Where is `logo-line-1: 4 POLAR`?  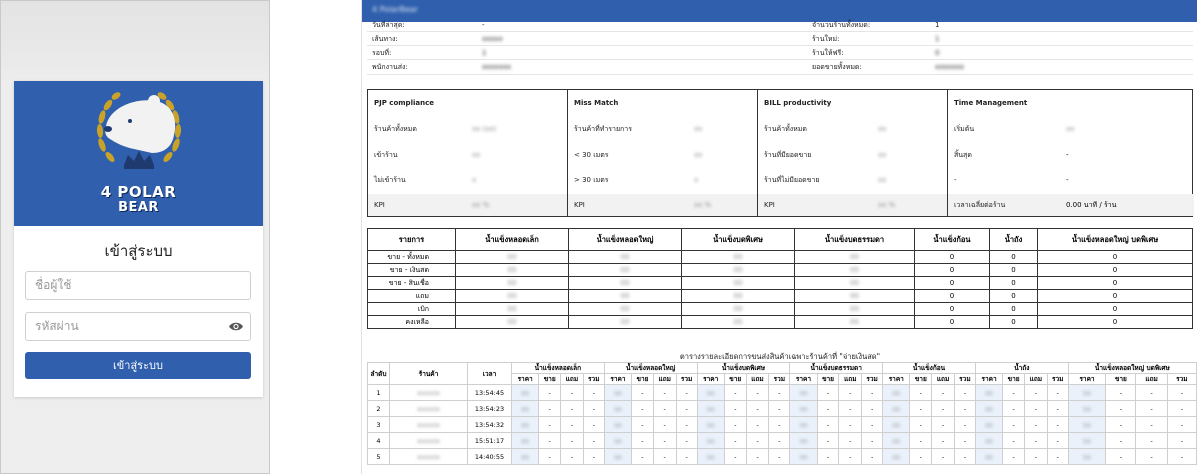 logo-line-1: 4 POLAR is located at coordinates (138, 192).